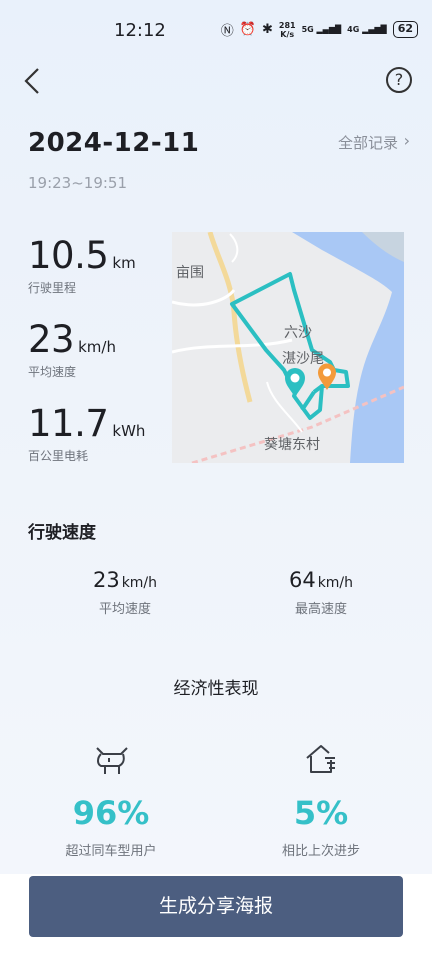 The width and height of the screenshot is (432, 960). What do you see at coordinates (51, 339) in the screenshot?
I see `stat-value: 23` at bounding box center [51, 339].